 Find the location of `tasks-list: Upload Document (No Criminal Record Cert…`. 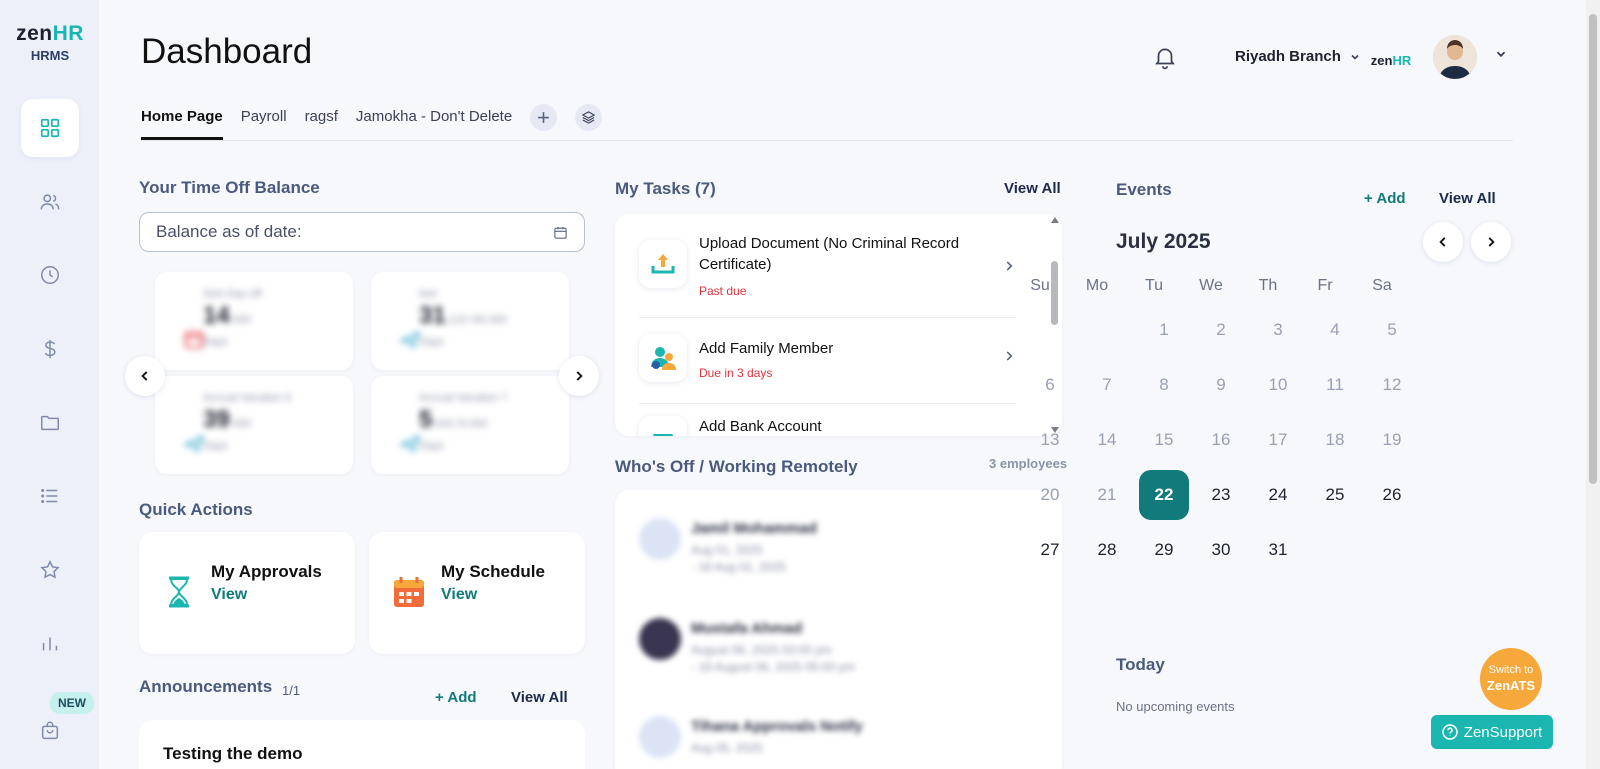

tasks-list: Upload Document (No Criminal Record Cert… is located at coordinates (838, 325).